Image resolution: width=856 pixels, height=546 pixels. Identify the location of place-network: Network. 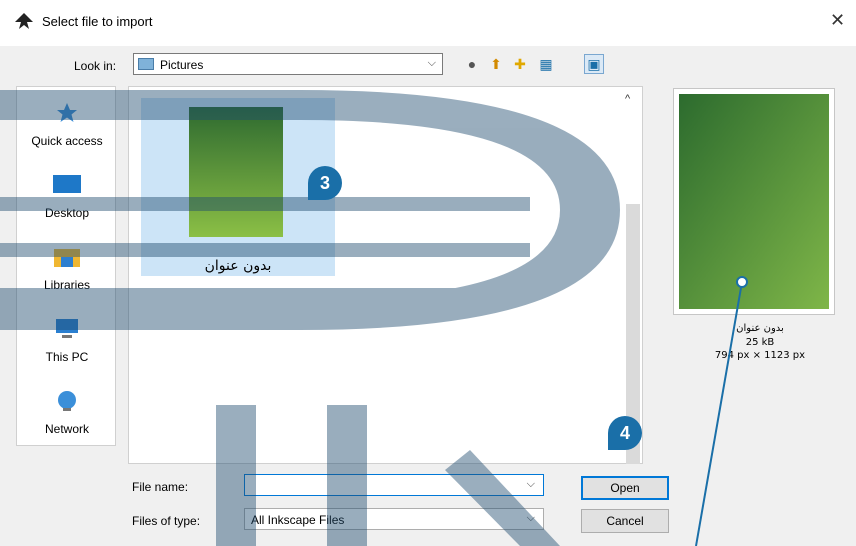
(67, 412).